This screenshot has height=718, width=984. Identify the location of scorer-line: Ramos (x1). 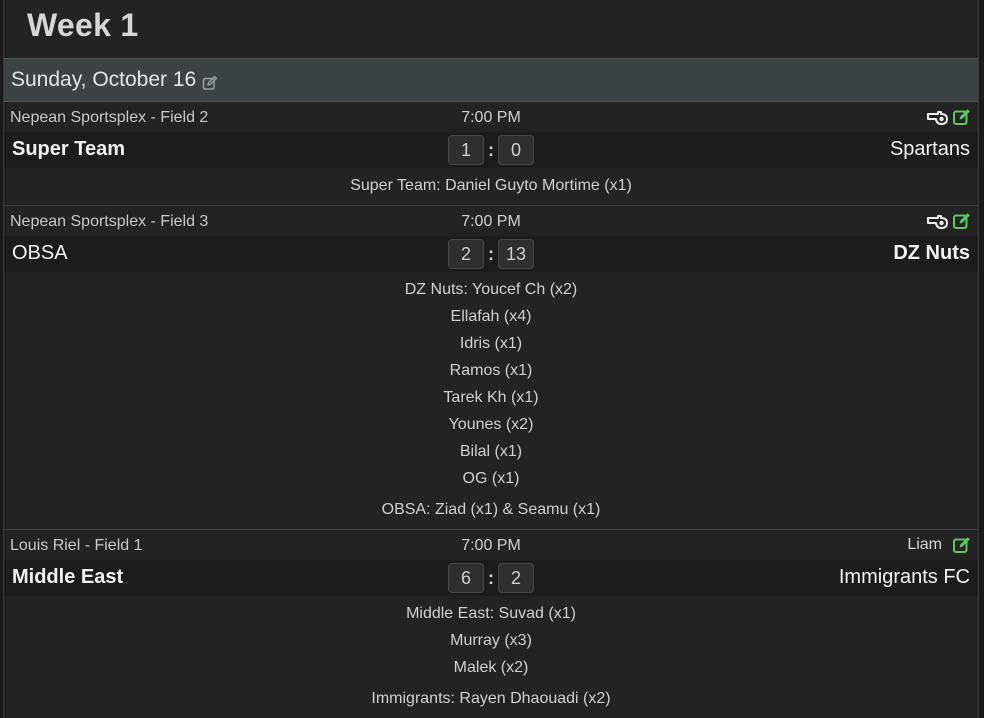
(491, 370).